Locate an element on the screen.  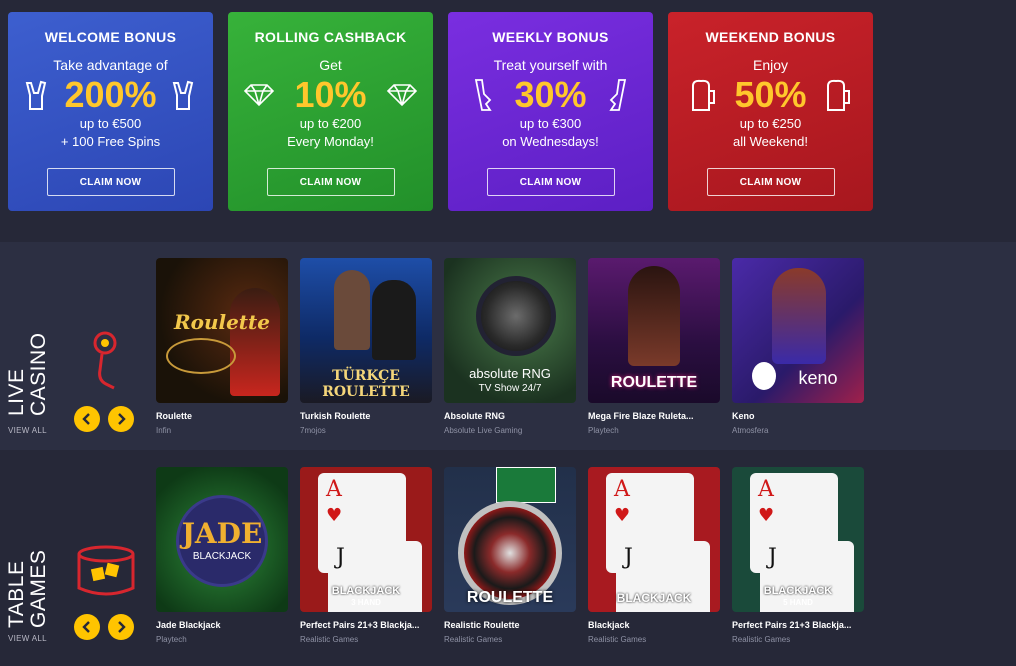
game-thumbnail: JADE BLACKJACK is located at coordinates (222, 539).